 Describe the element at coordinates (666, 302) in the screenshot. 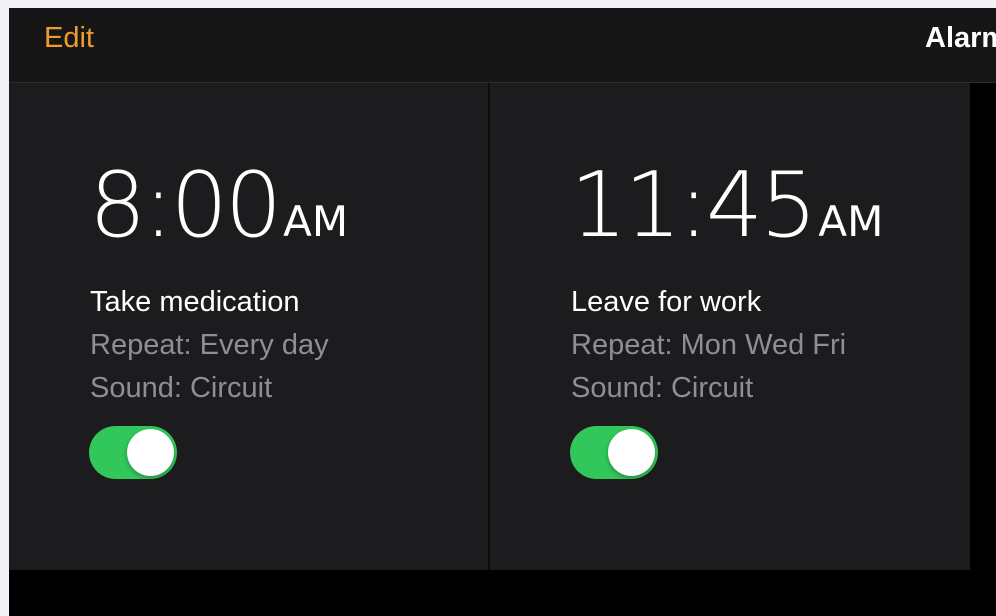

I see `alarm-label: Leave for work` at that location.